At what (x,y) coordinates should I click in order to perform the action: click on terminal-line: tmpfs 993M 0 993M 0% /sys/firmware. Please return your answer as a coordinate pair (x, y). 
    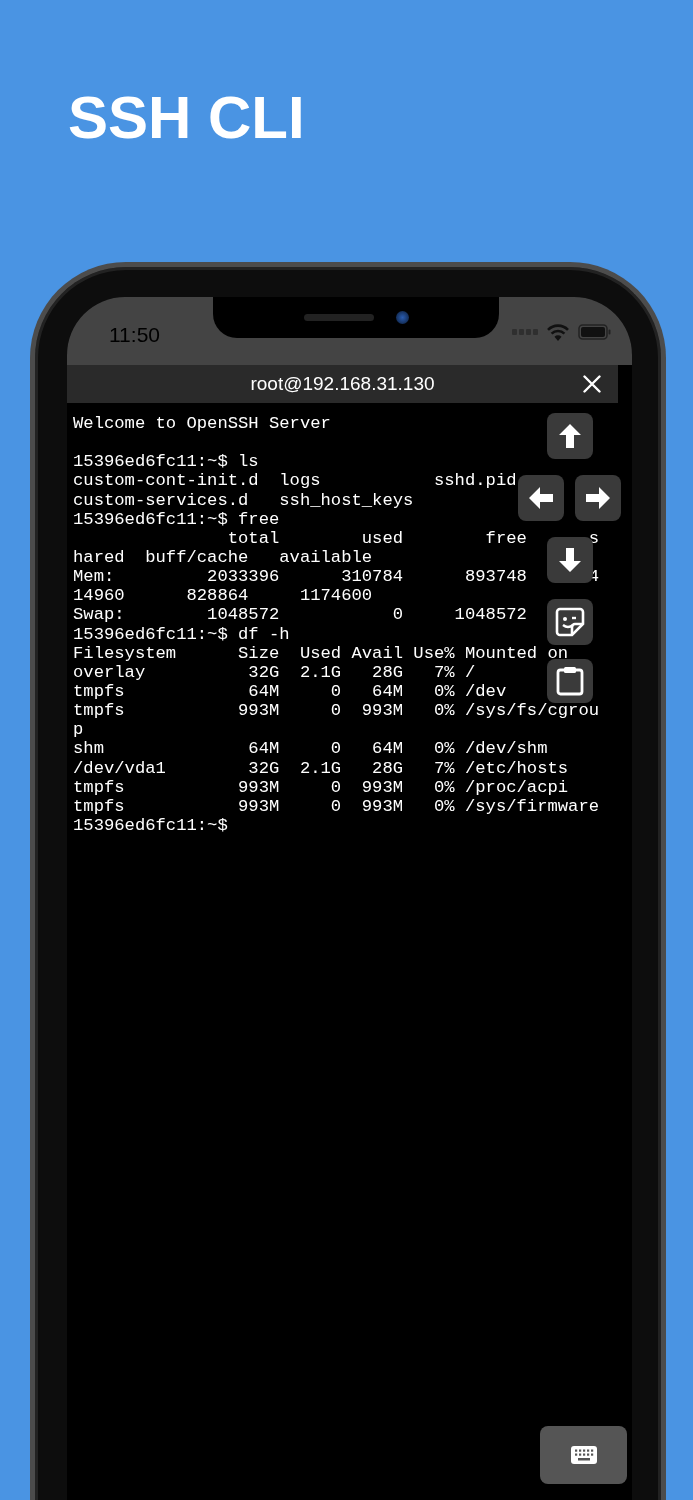
    Looking at the image, I should click on (336, 806).